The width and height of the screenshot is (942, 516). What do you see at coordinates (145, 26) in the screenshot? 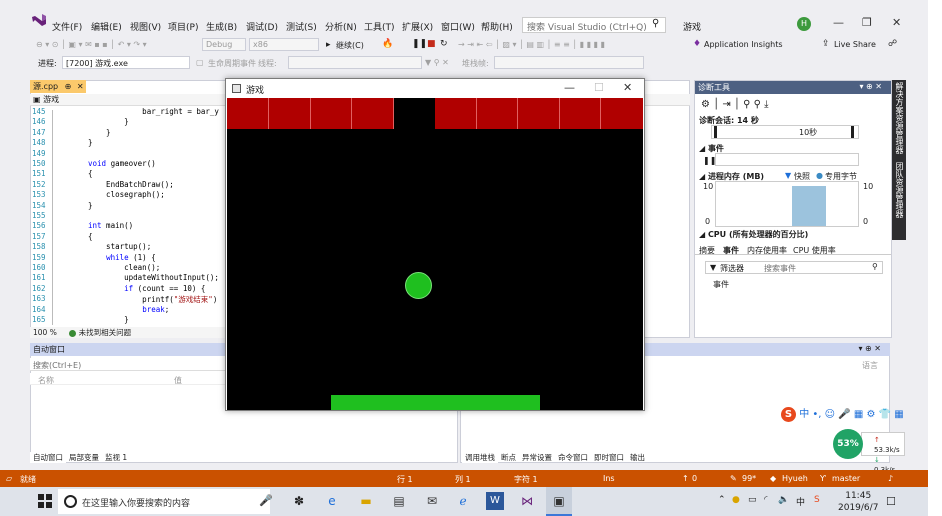
I see `menu-view: 视图(V)` at bounding box center [145, 26].